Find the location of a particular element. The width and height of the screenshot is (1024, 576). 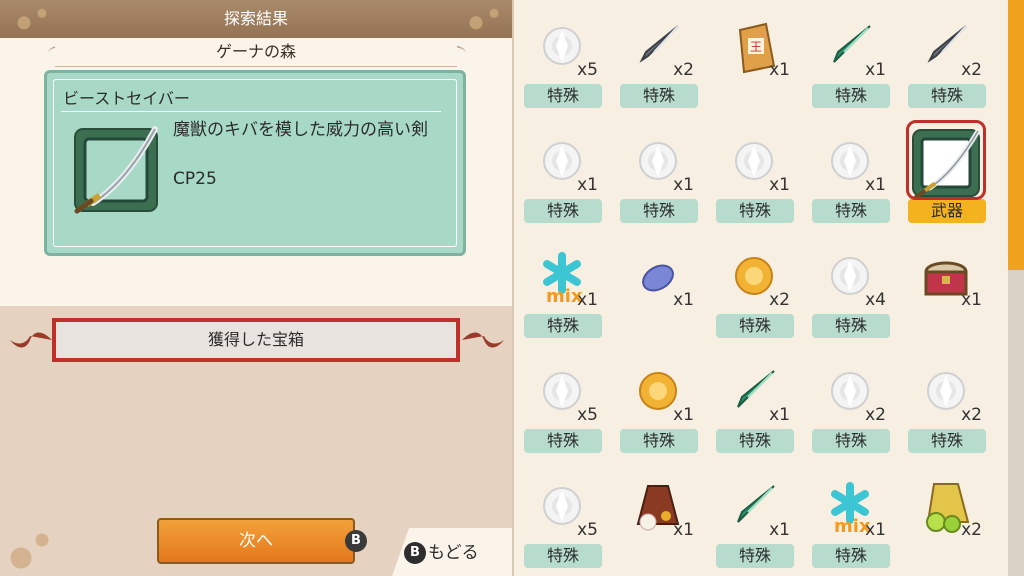

item-cp: CP25 is located at coordinates (195, 179).